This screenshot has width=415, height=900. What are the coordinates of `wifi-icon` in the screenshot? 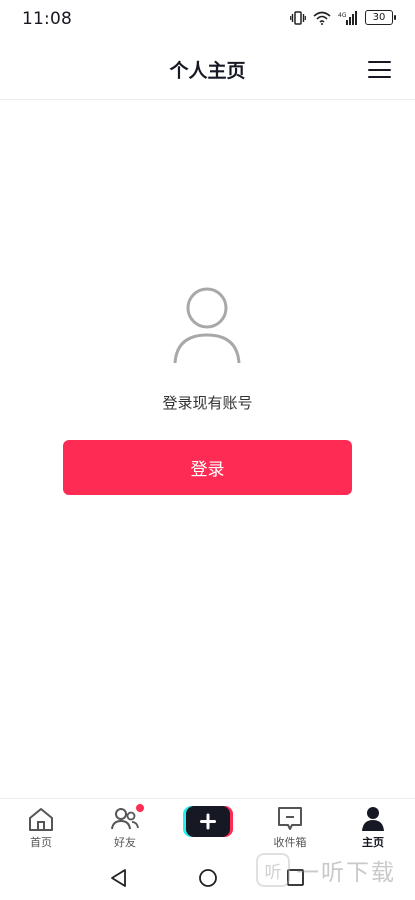 It's located at (322, 18).